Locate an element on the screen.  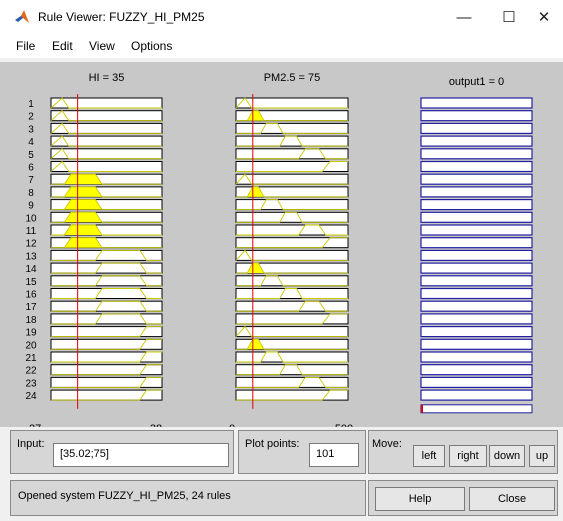
rule-number: 16 is located at coordinates (31, 295).